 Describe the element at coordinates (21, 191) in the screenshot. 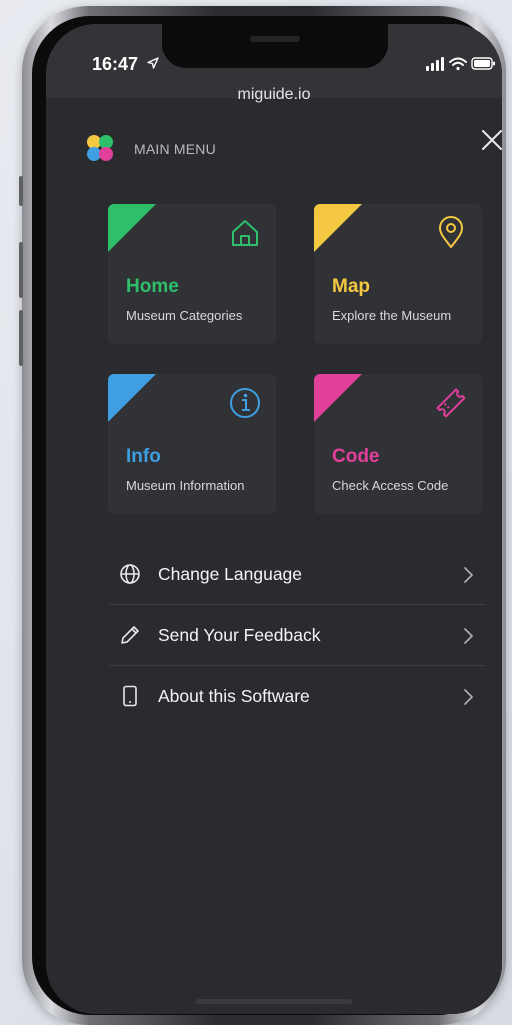

I see `mute-switch` at that location.